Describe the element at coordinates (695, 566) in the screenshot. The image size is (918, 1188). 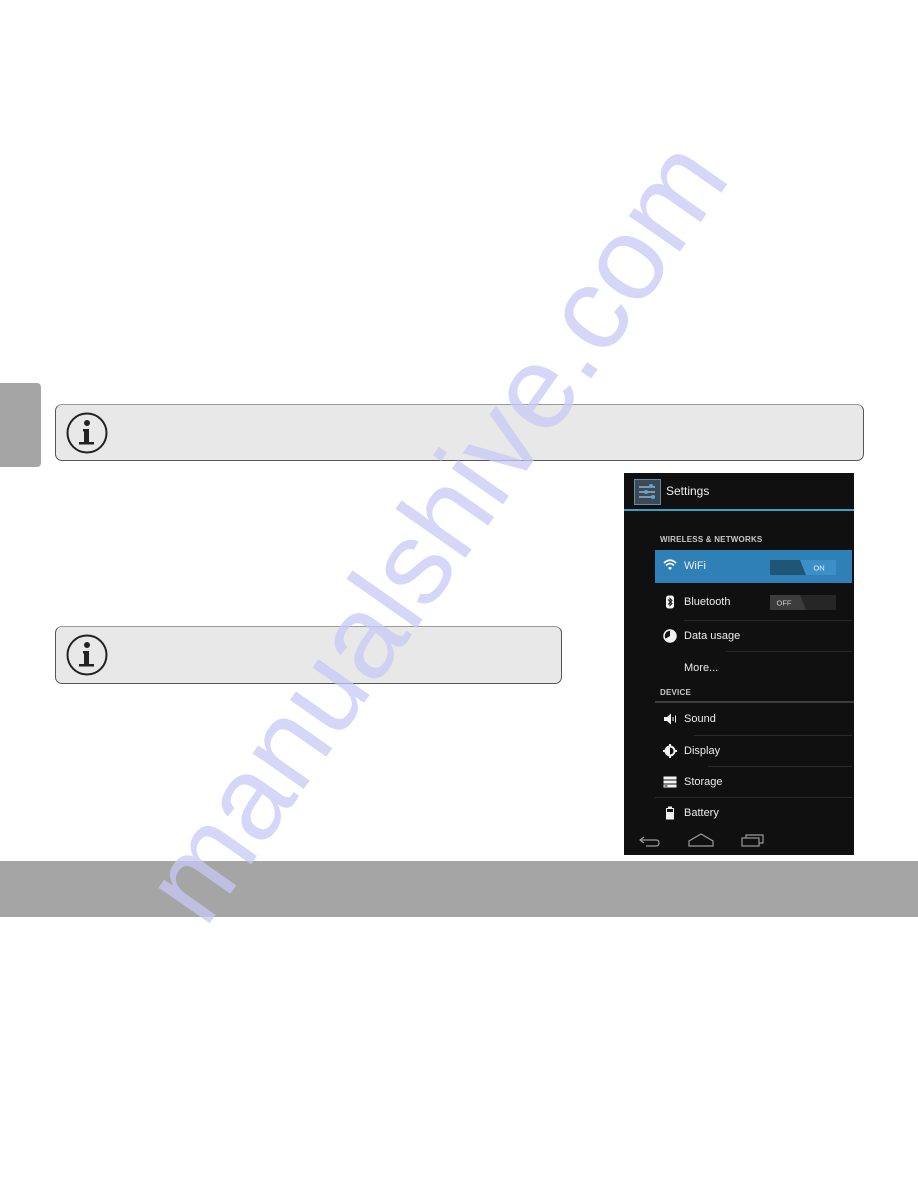
I see `settings-item-label: WiFi` at that location.